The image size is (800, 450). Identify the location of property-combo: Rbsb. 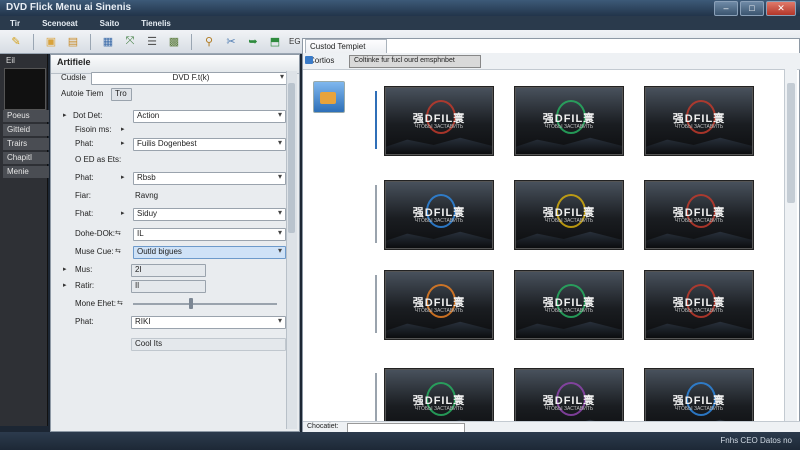
(209, 178).